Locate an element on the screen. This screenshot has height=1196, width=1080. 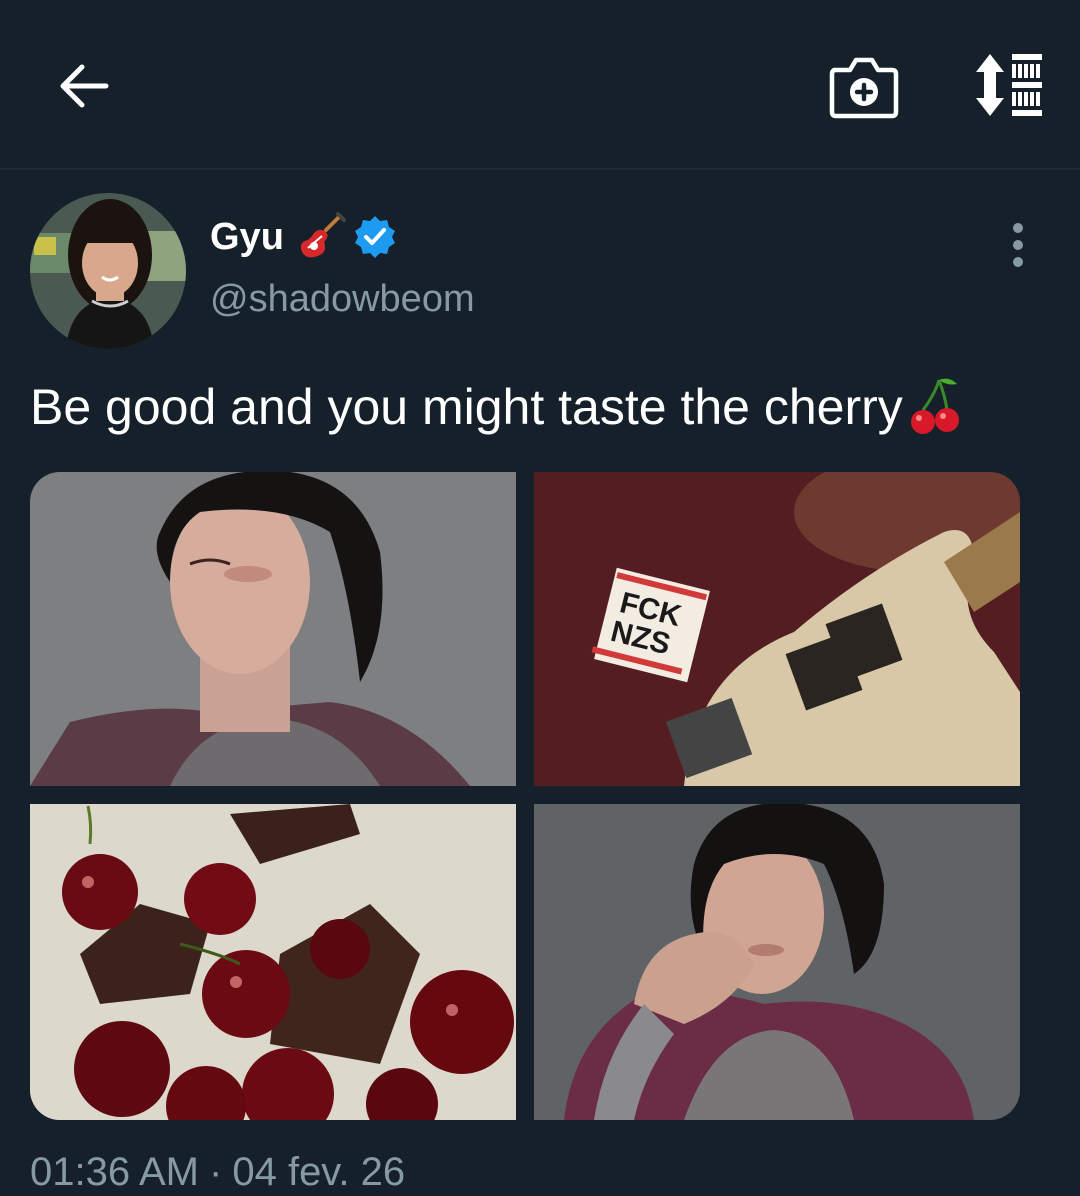
tweet-timestamp: 01:36 AM · 04 fev. 26 is located at coordinates (217, 1172).